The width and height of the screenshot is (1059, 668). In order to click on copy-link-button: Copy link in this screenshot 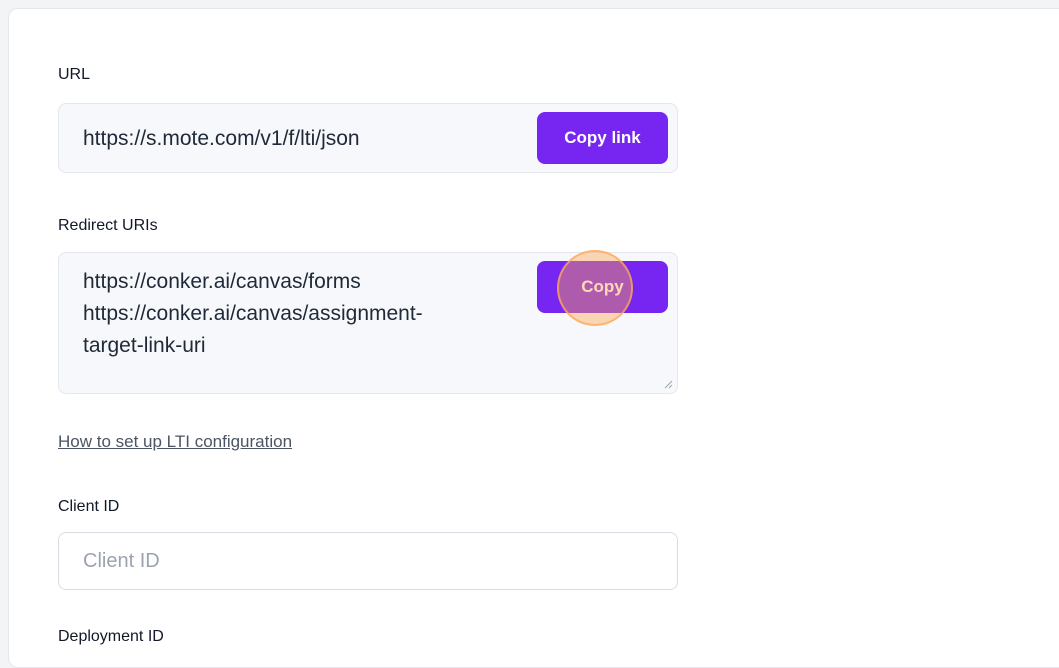, I will do `click(602, 138)`.